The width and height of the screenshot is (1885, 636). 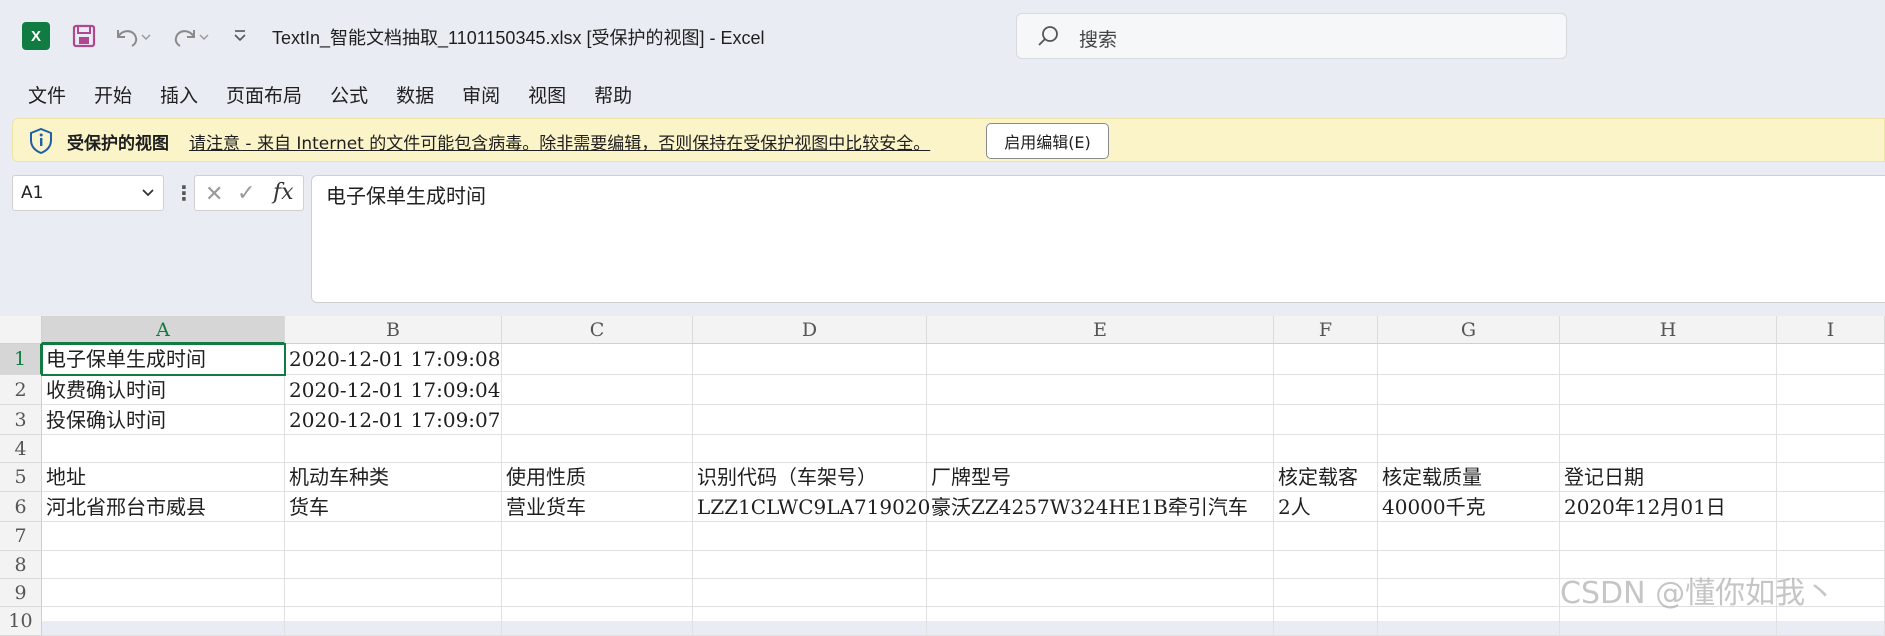 What do you see at coordinates (393, 449) in the screenshot?
I see `cell-b4` at bounding box center [393, 449].